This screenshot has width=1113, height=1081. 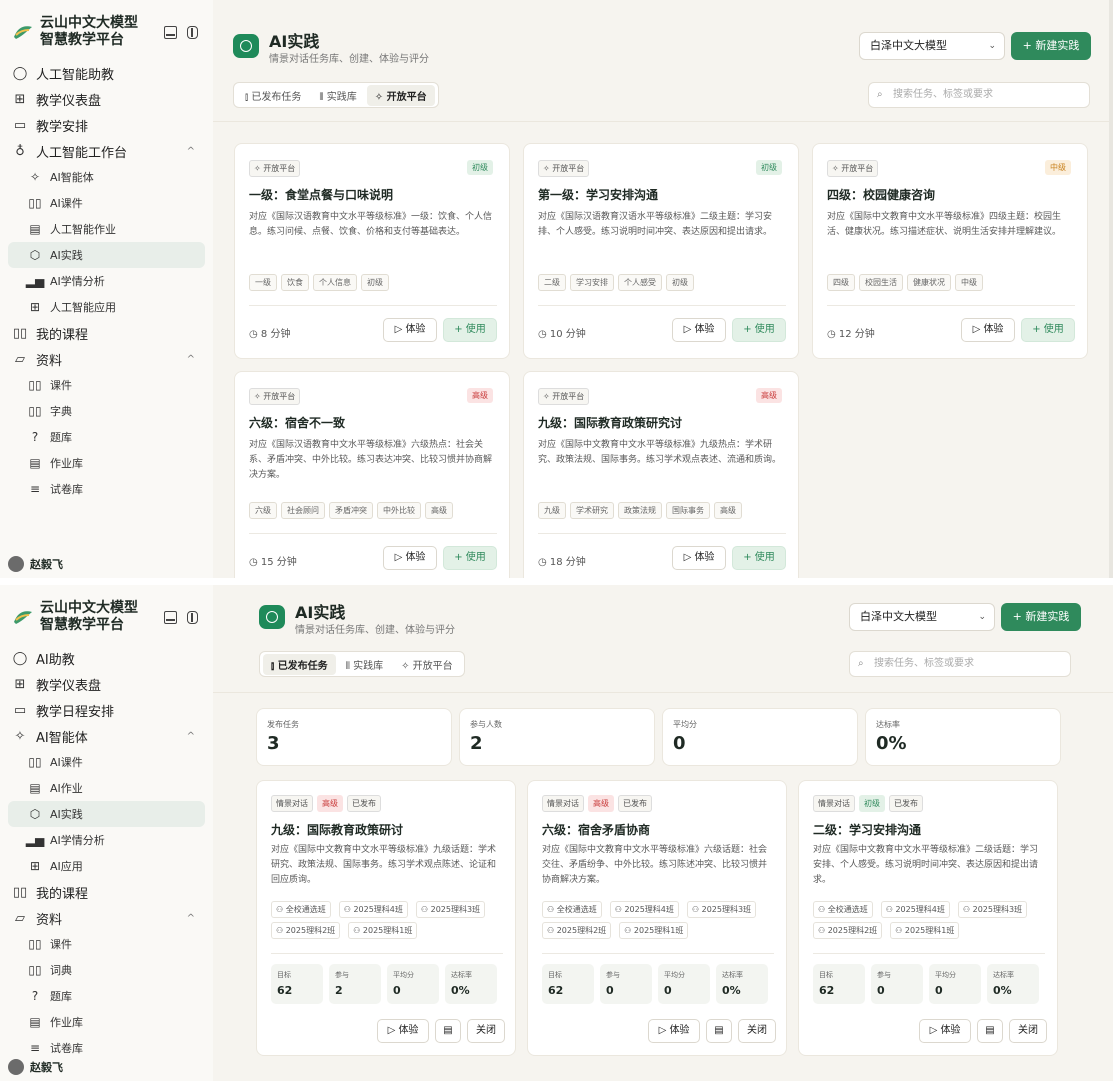 What do you see at coordinates (273, 743) in the screenshot?
I see `stat-value: 3` at bounding box center [273, 743].